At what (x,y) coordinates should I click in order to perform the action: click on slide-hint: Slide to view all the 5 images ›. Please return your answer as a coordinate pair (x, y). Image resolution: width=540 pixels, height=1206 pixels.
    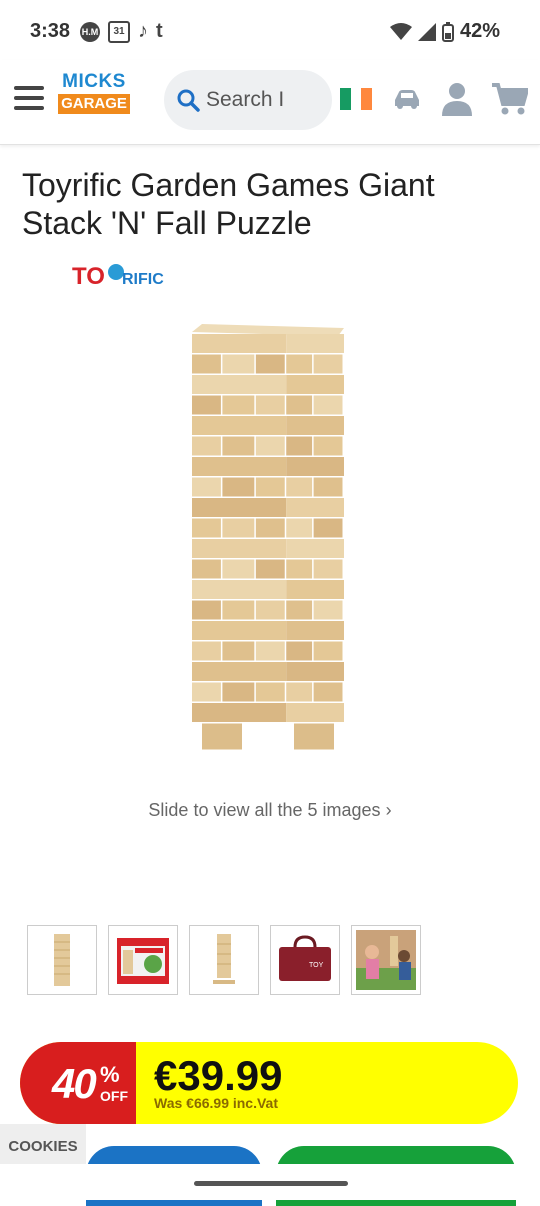
    Looking at the image, I should click on (270, 810).